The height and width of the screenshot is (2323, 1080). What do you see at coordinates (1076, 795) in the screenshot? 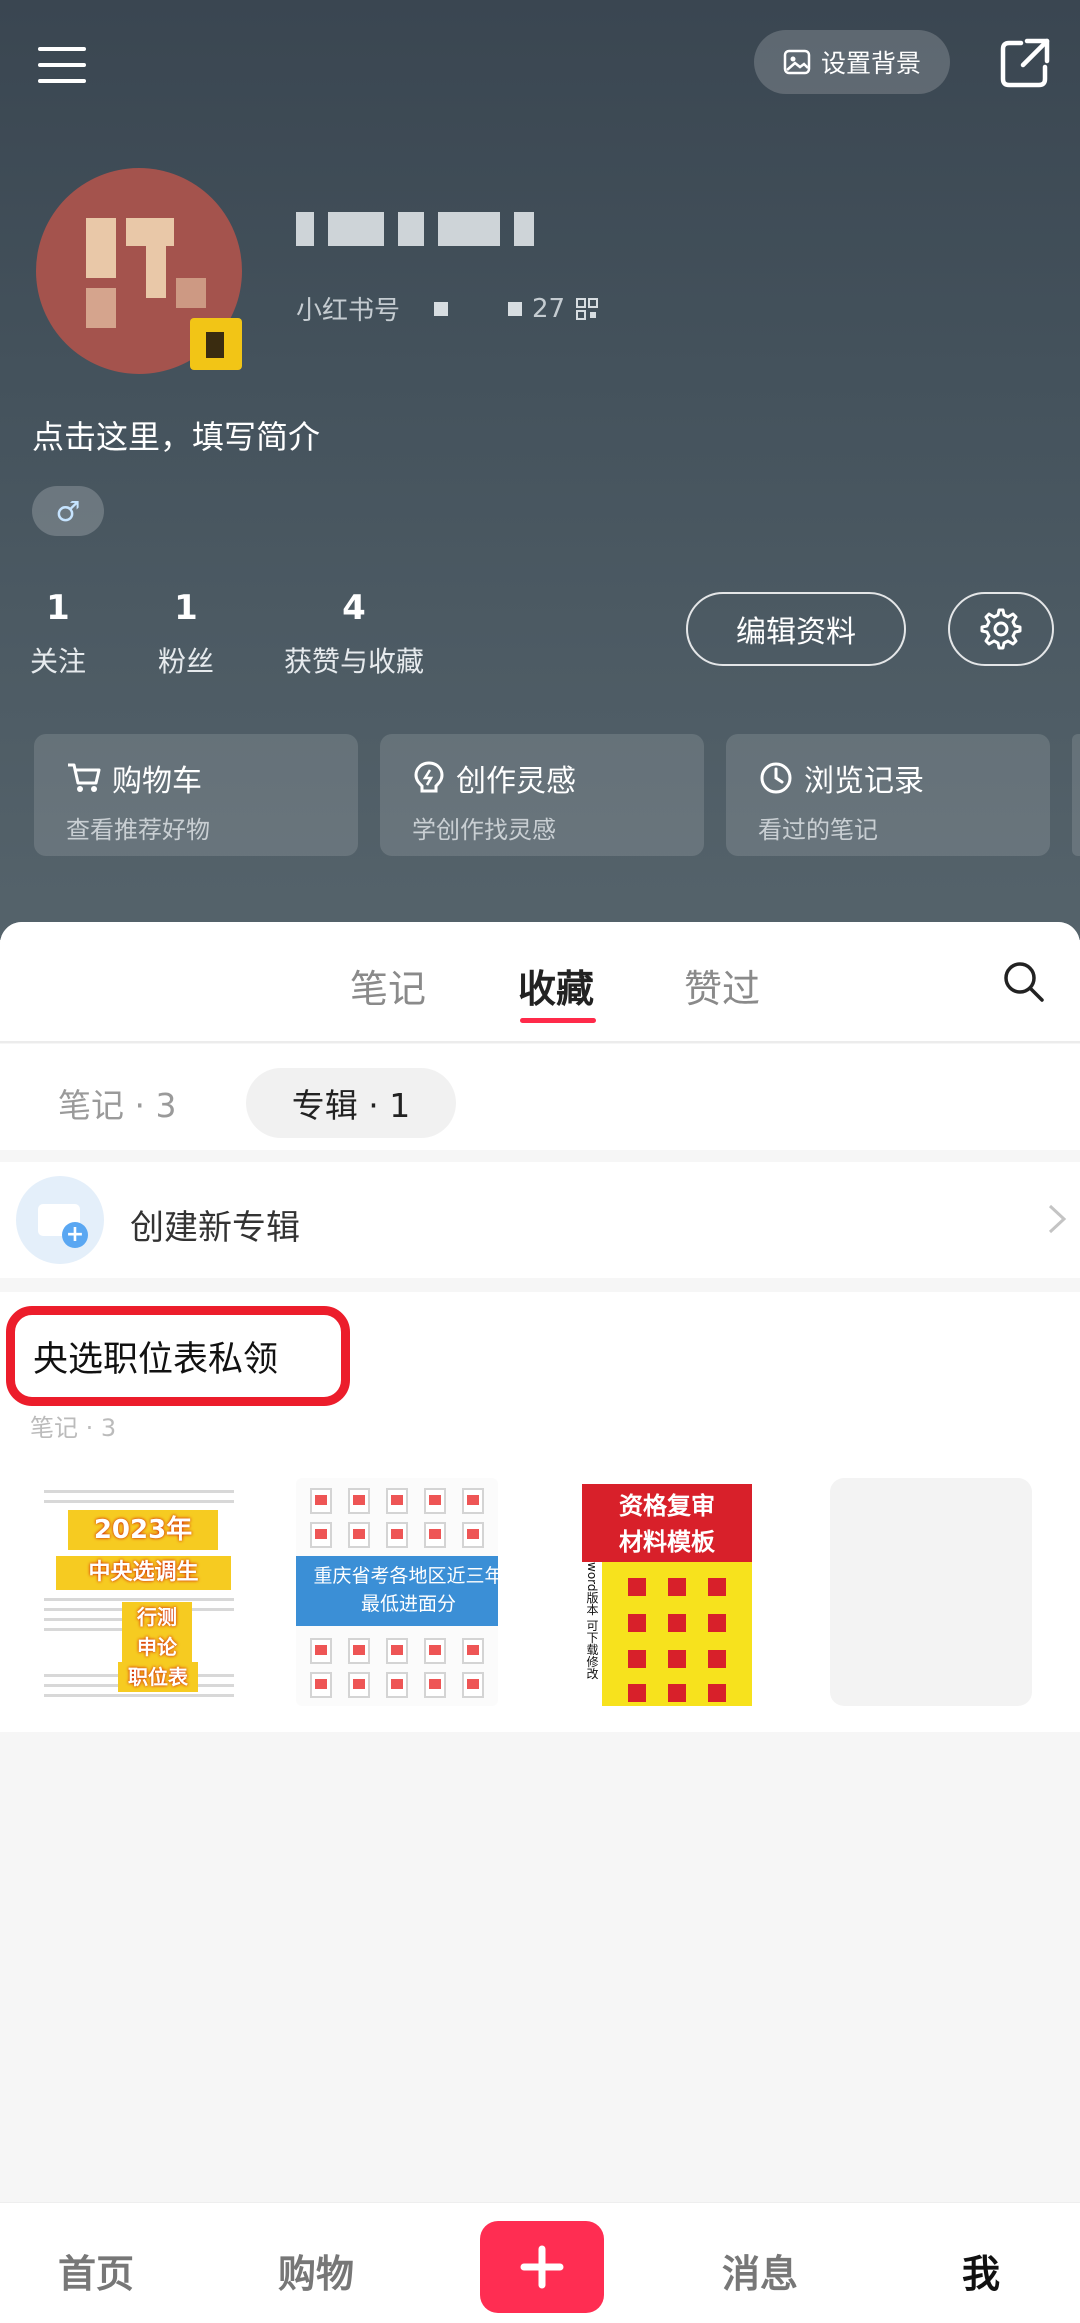
I see `shortcut-card-overflow` at bounding box center [1076, 795].